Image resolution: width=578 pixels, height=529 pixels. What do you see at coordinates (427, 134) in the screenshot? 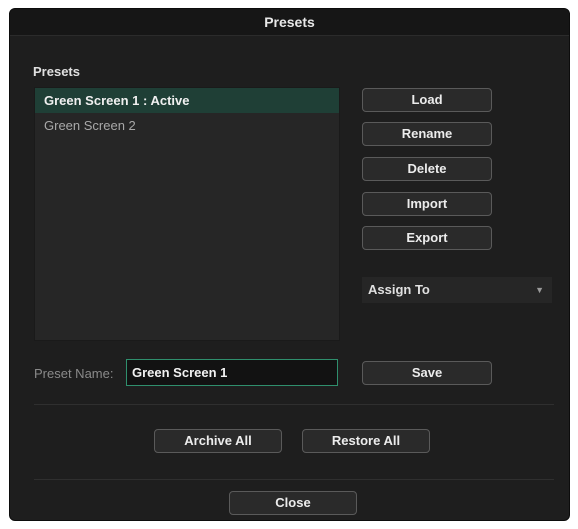
I see `rename-button: Rename` at bounding box center [427, 134].